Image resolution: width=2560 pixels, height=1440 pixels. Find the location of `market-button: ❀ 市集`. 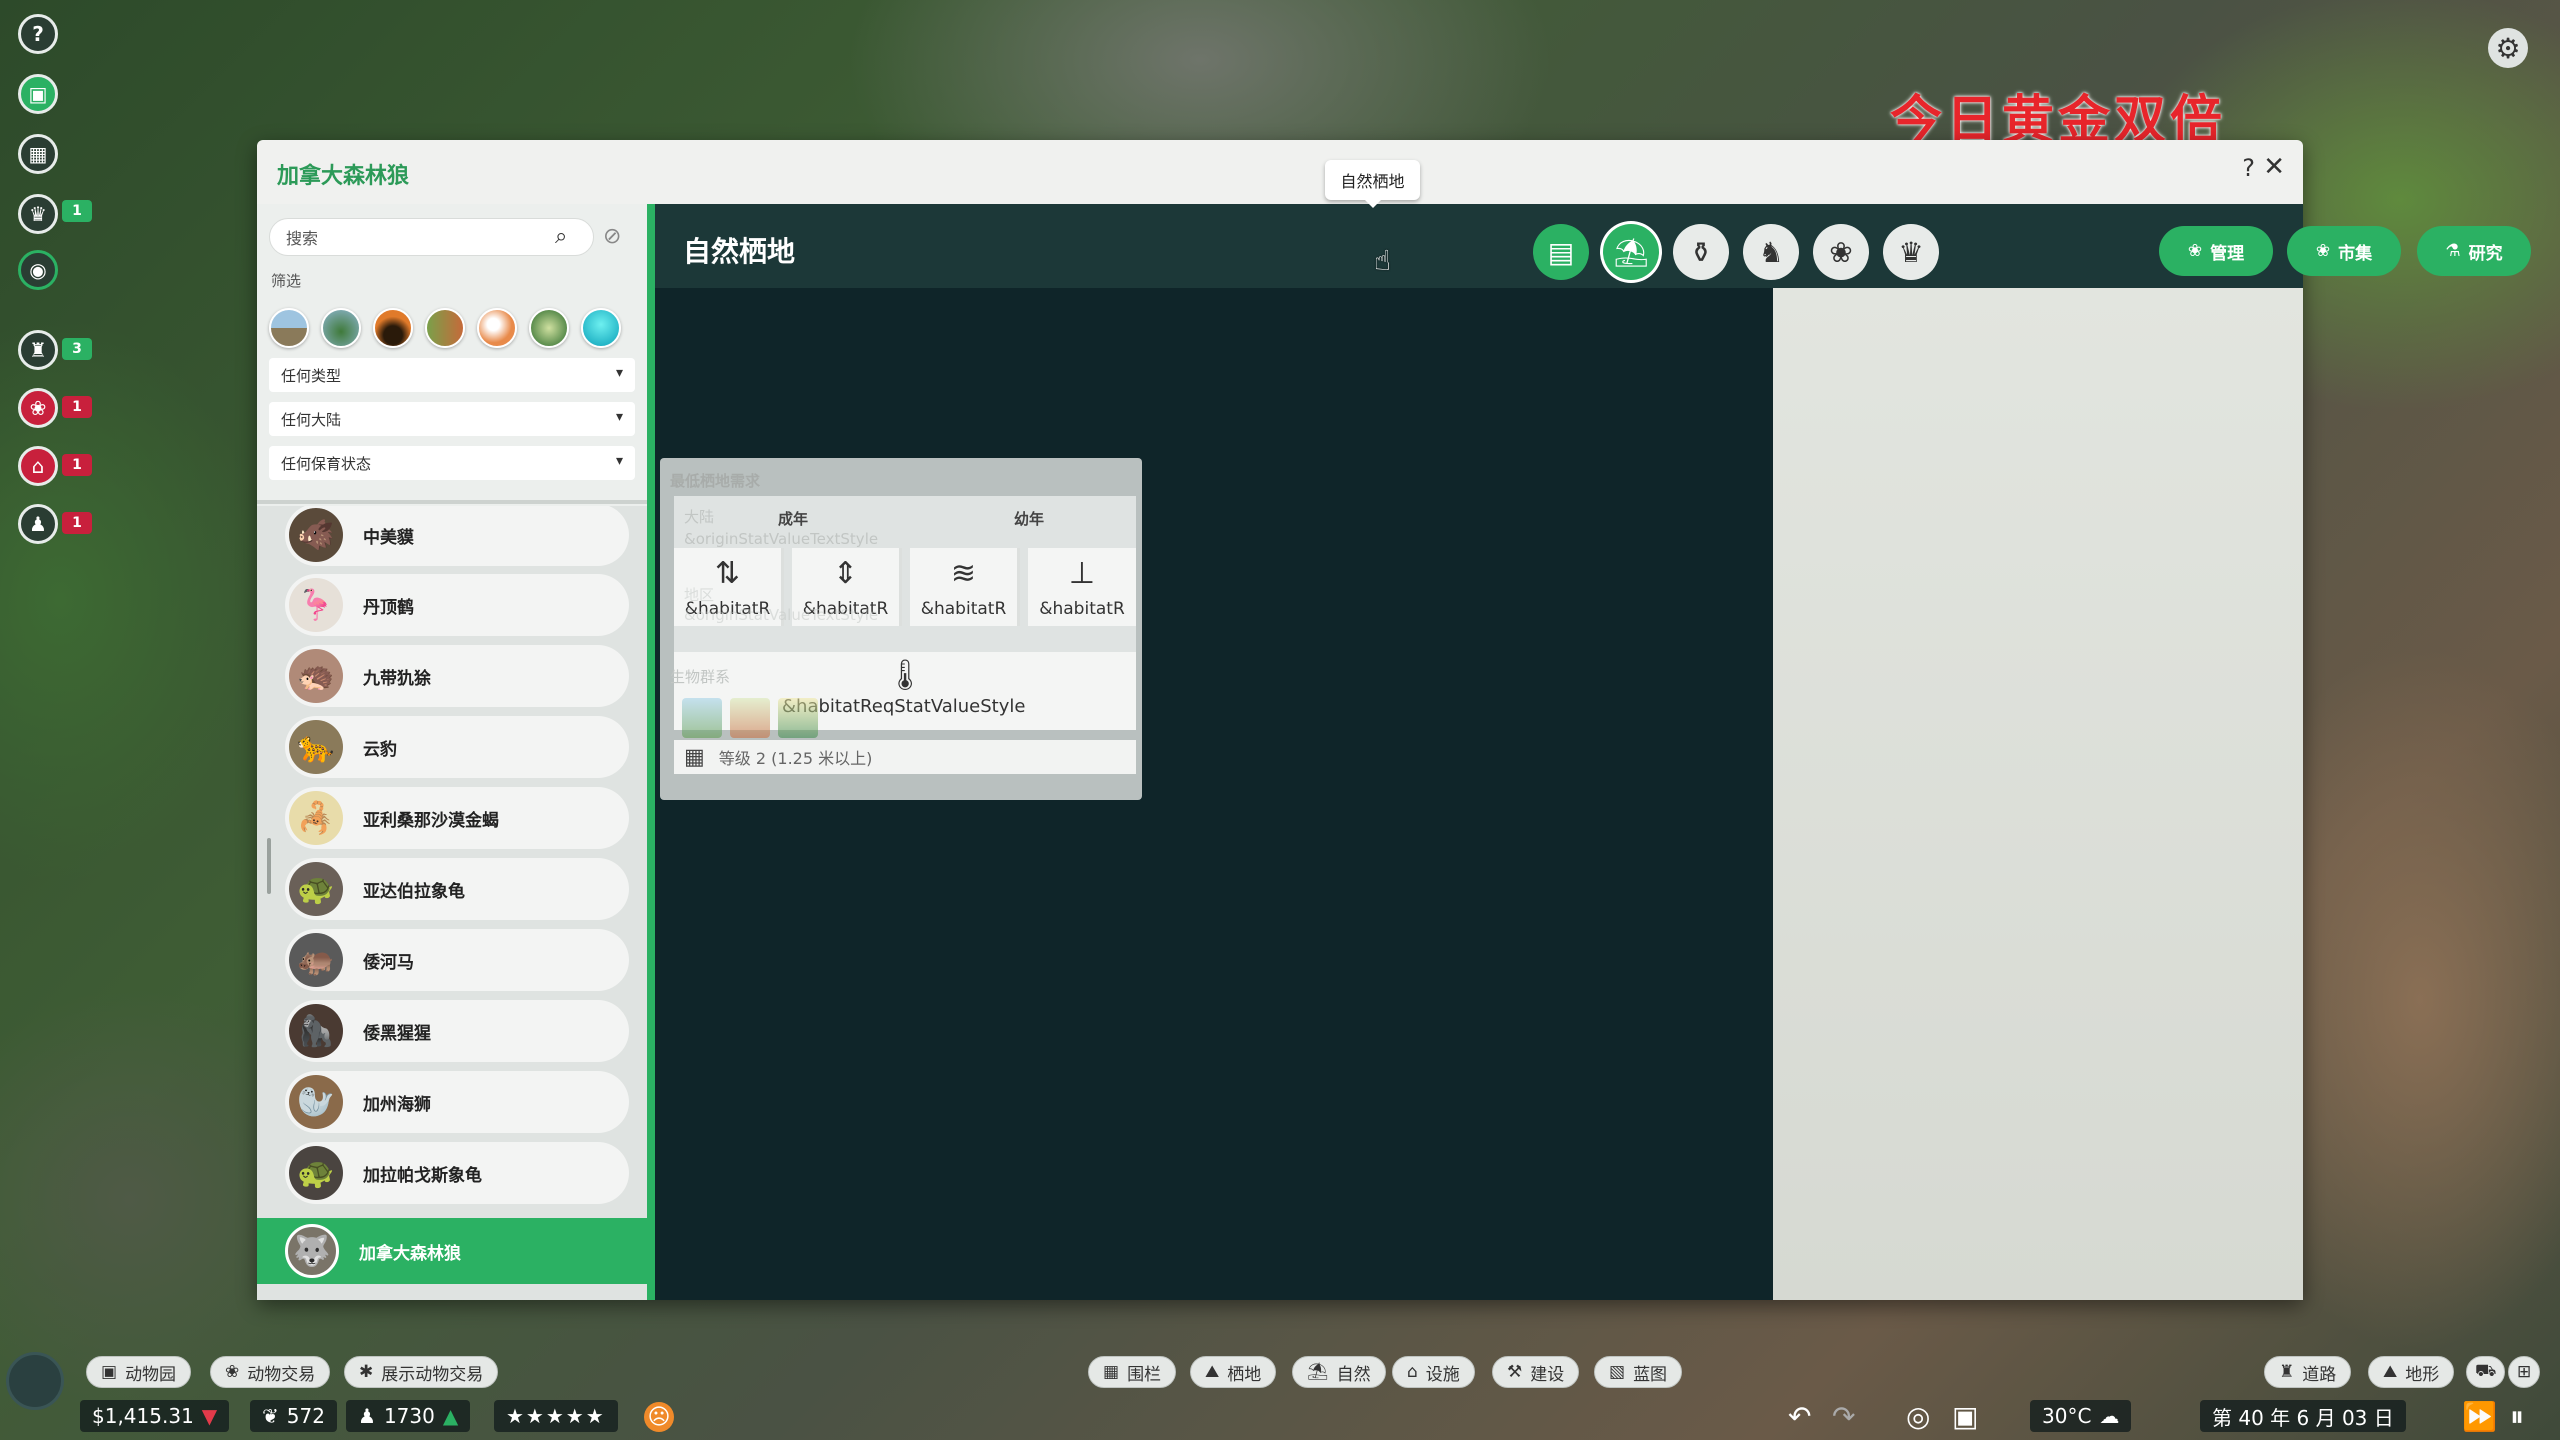

market-button: ❀ 市集 is located at coordinates (2344, 251).